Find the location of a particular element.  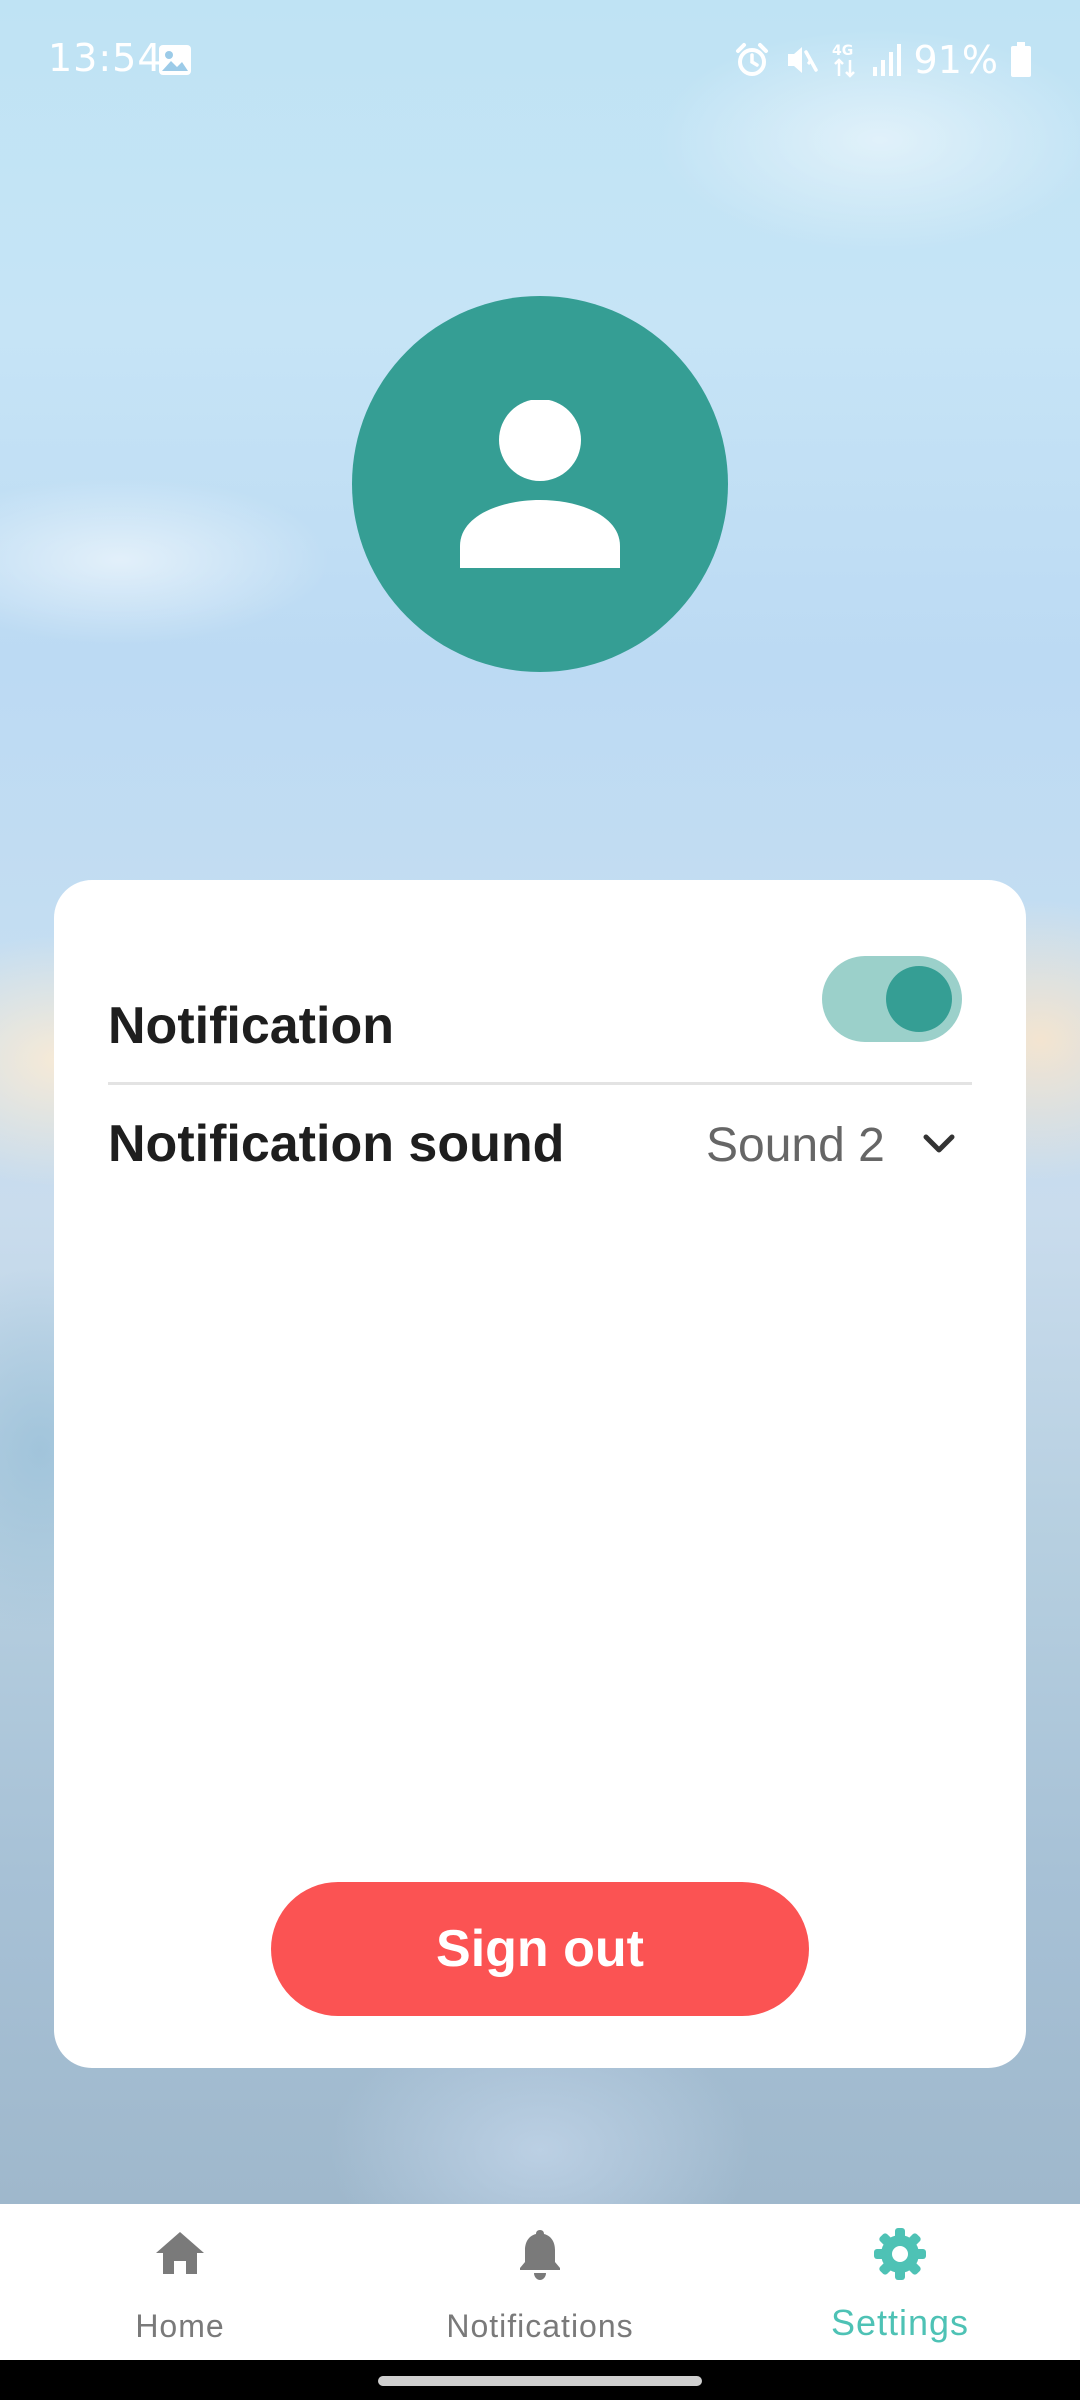

person-icon is located at coordinates (540, 484).